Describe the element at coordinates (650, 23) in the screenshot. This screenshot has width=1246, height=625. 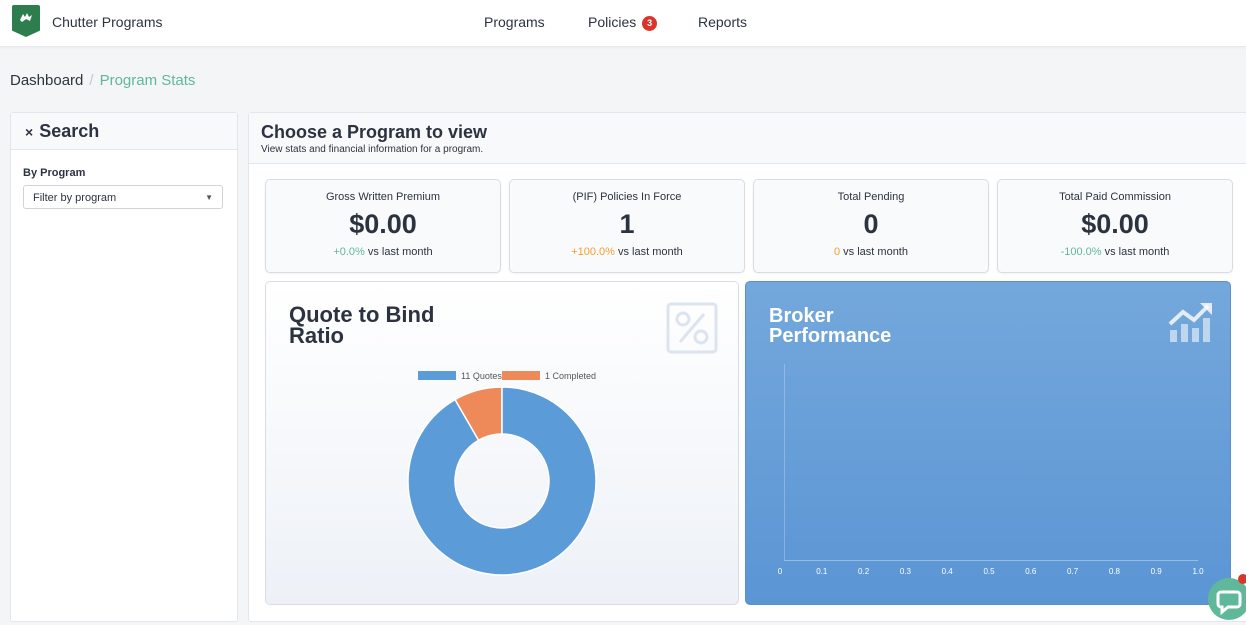
I see `policies-count-badge: 3` at that location.